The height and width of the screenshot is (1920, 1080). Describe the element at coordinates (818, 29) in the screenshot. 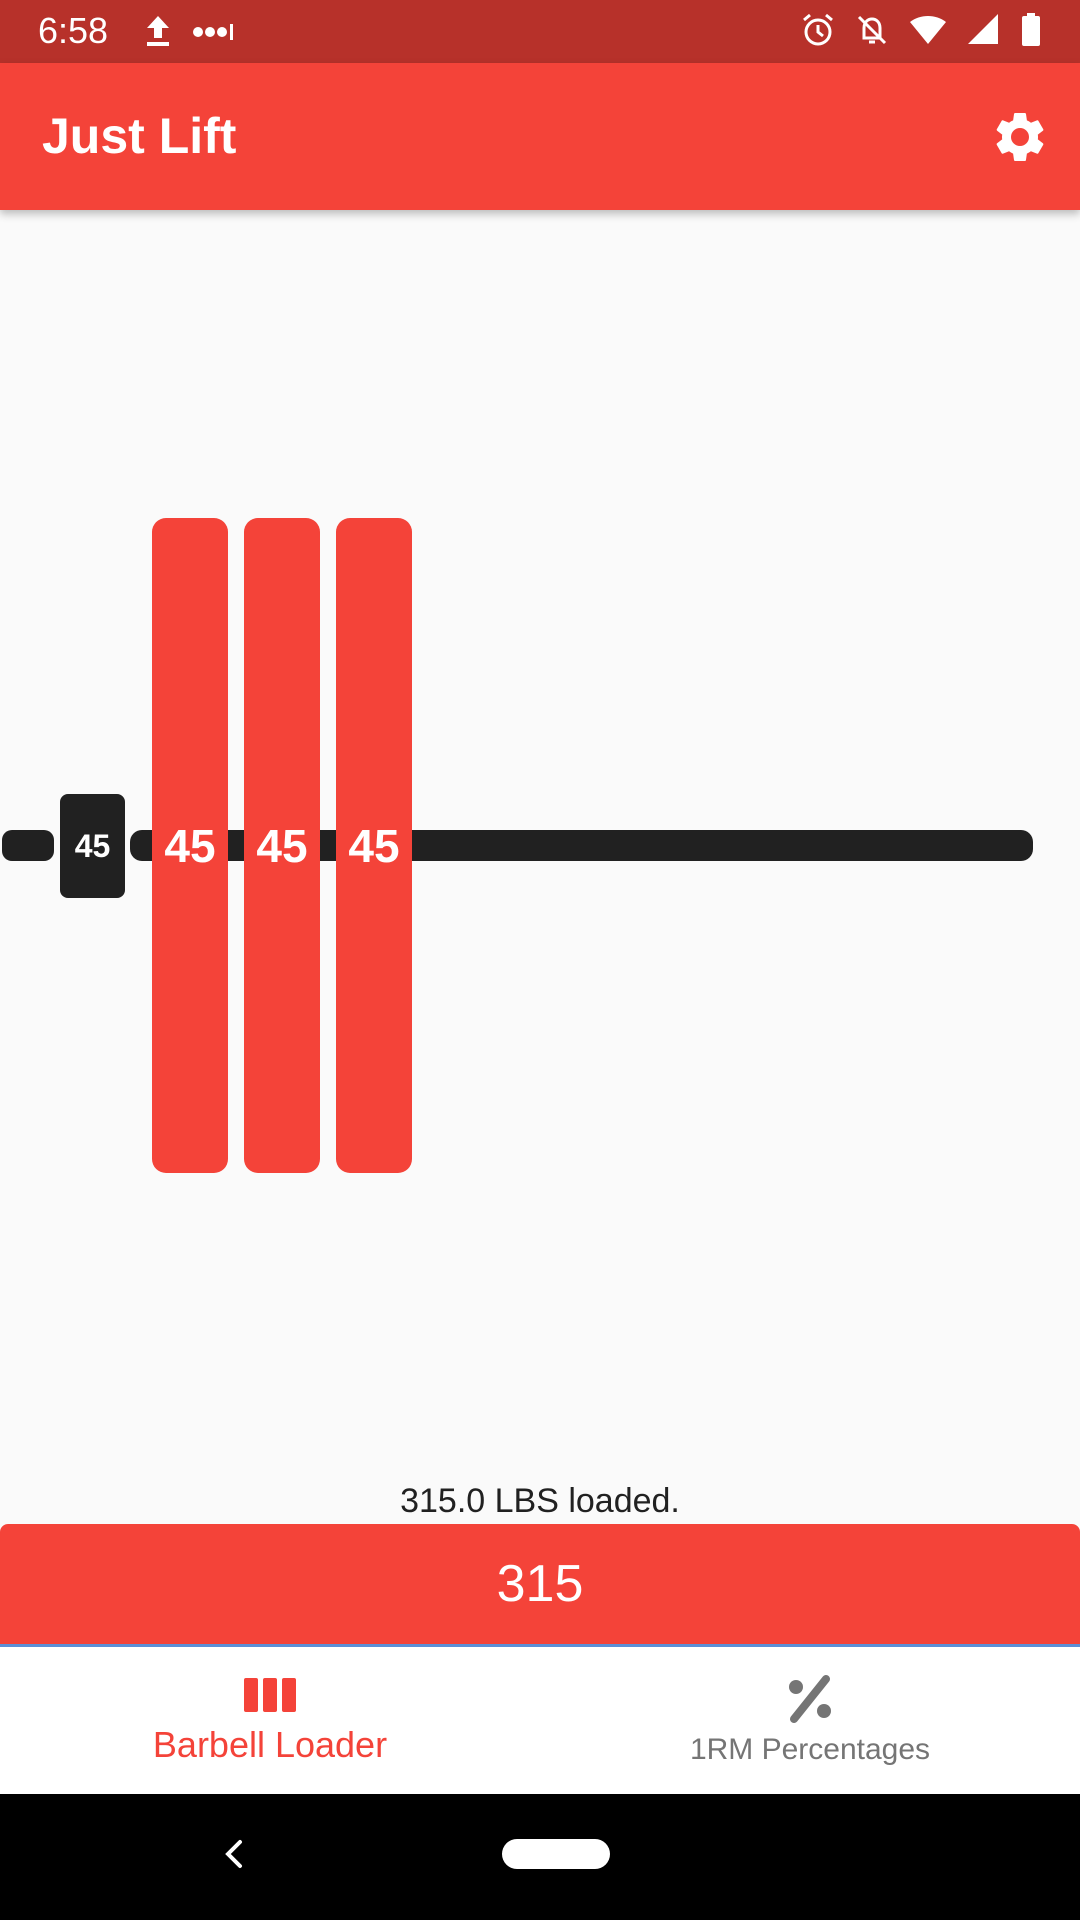

I see `alarm-icon` at that location.